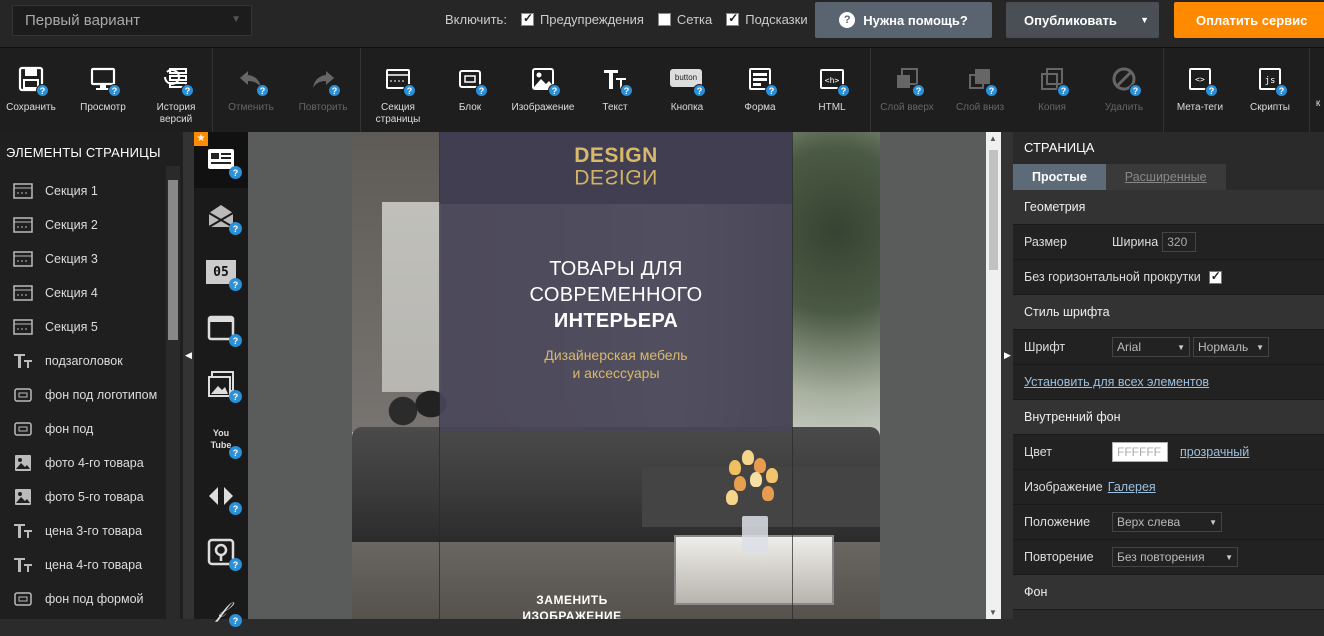  I want to click on list-item: Секция 1, so click(91, 191).